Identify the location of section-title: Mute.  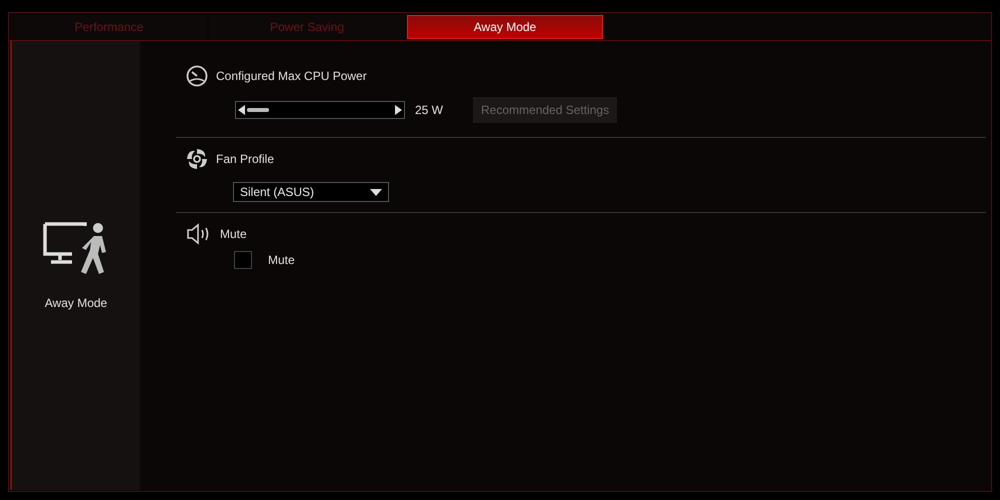
(233, 234).